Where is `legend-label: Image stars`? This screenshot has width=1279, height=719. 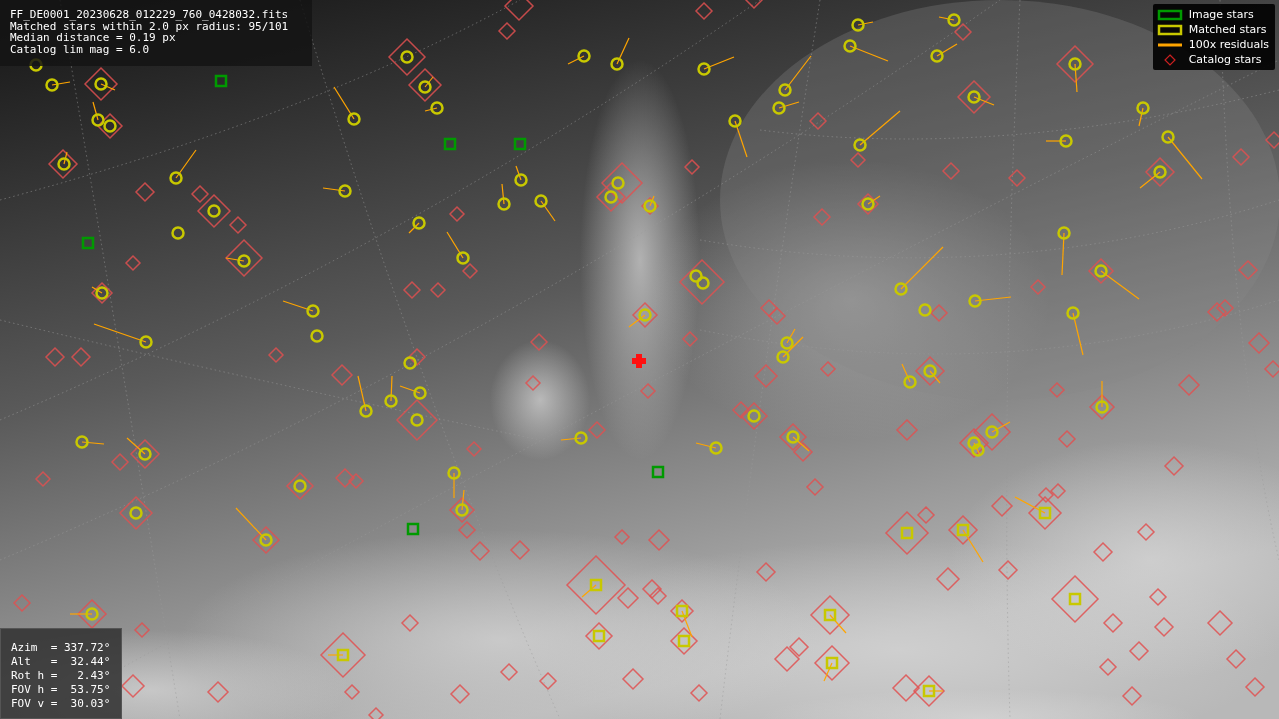
legend-label: Image stars is located at coordinates (1221, 15).